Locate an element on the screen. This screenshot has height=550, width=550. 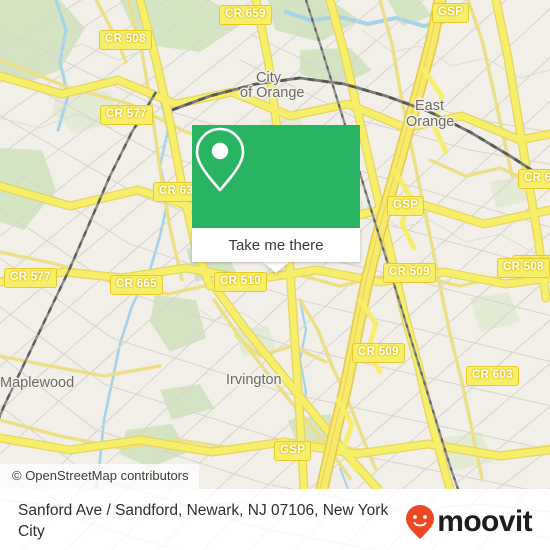
road-shield-label: CR 65 is located at coordinates (537, 178).